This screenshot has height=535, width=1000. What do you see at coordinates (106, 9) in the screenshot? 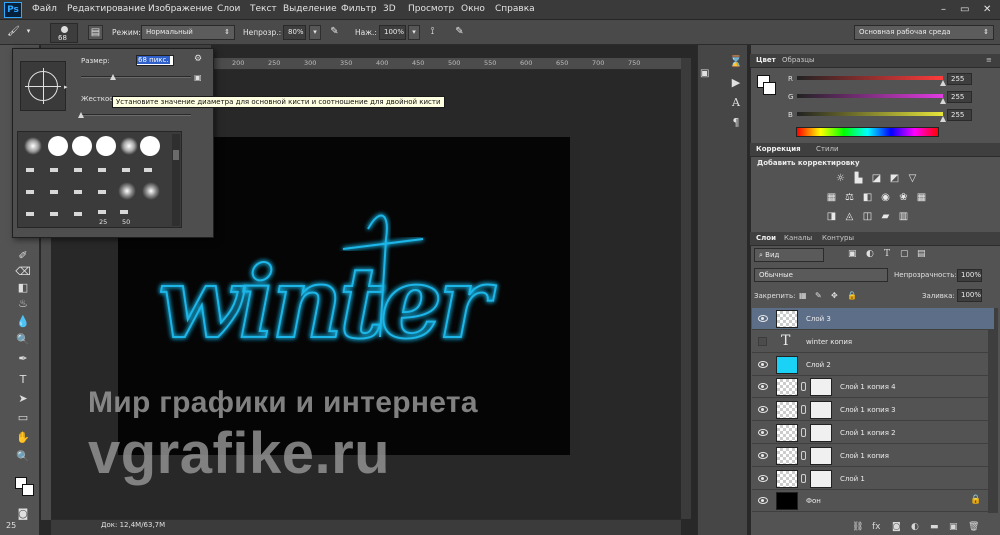
I see `menu-edit: Редактирование` at bounding box center [106, 9].